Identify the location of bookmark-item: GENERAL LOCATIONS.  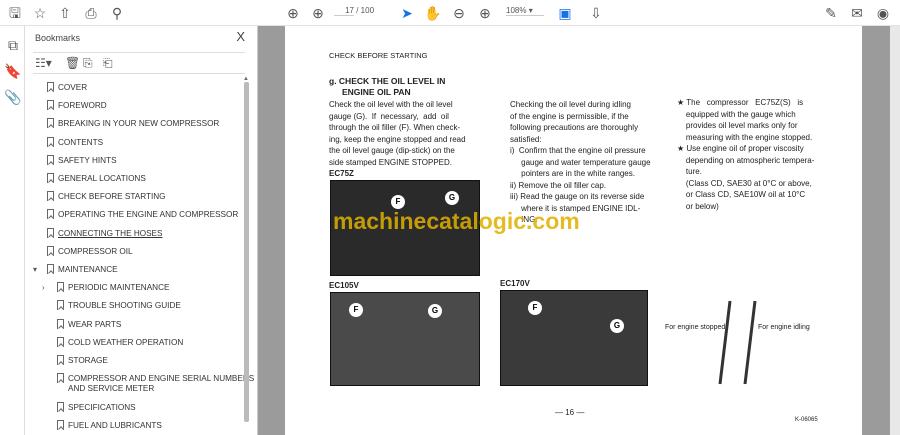
(102, 179).